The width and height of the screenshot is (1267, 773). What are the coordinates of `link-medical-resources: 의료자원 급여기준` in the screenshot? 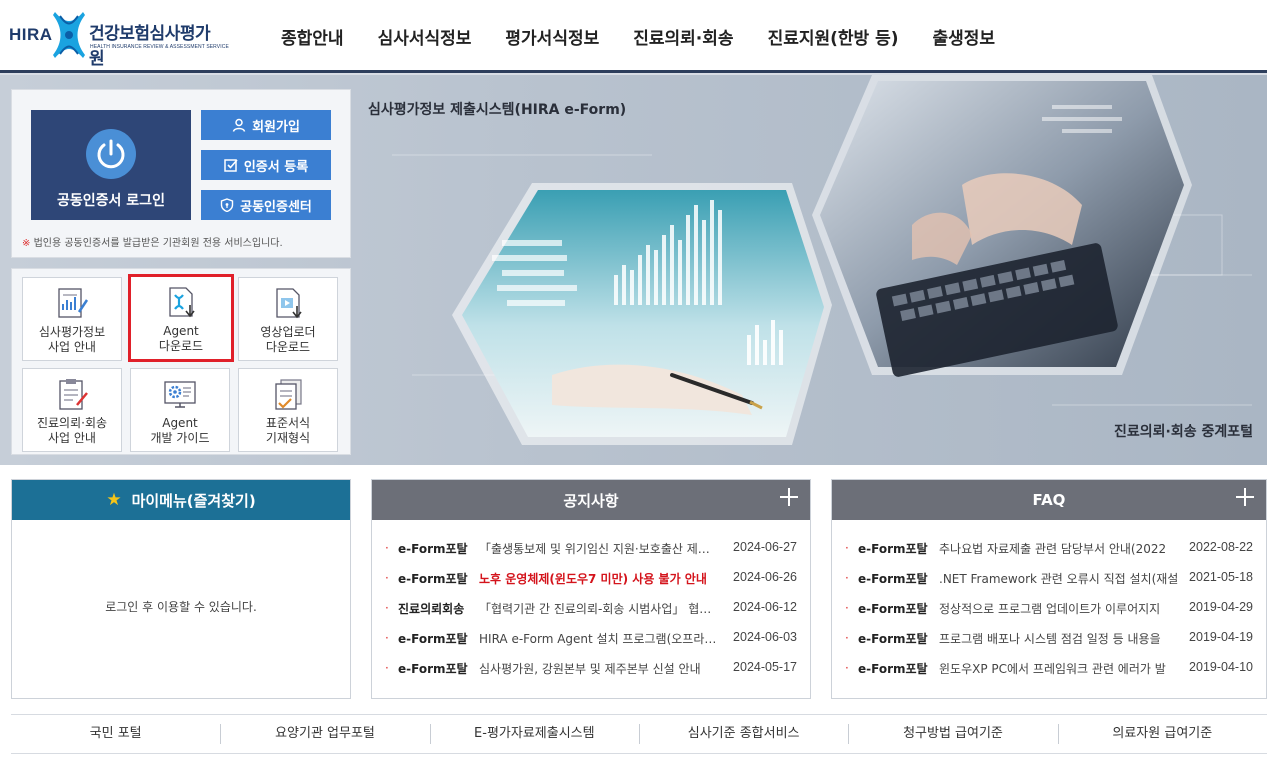 It's located at (1162, 734).